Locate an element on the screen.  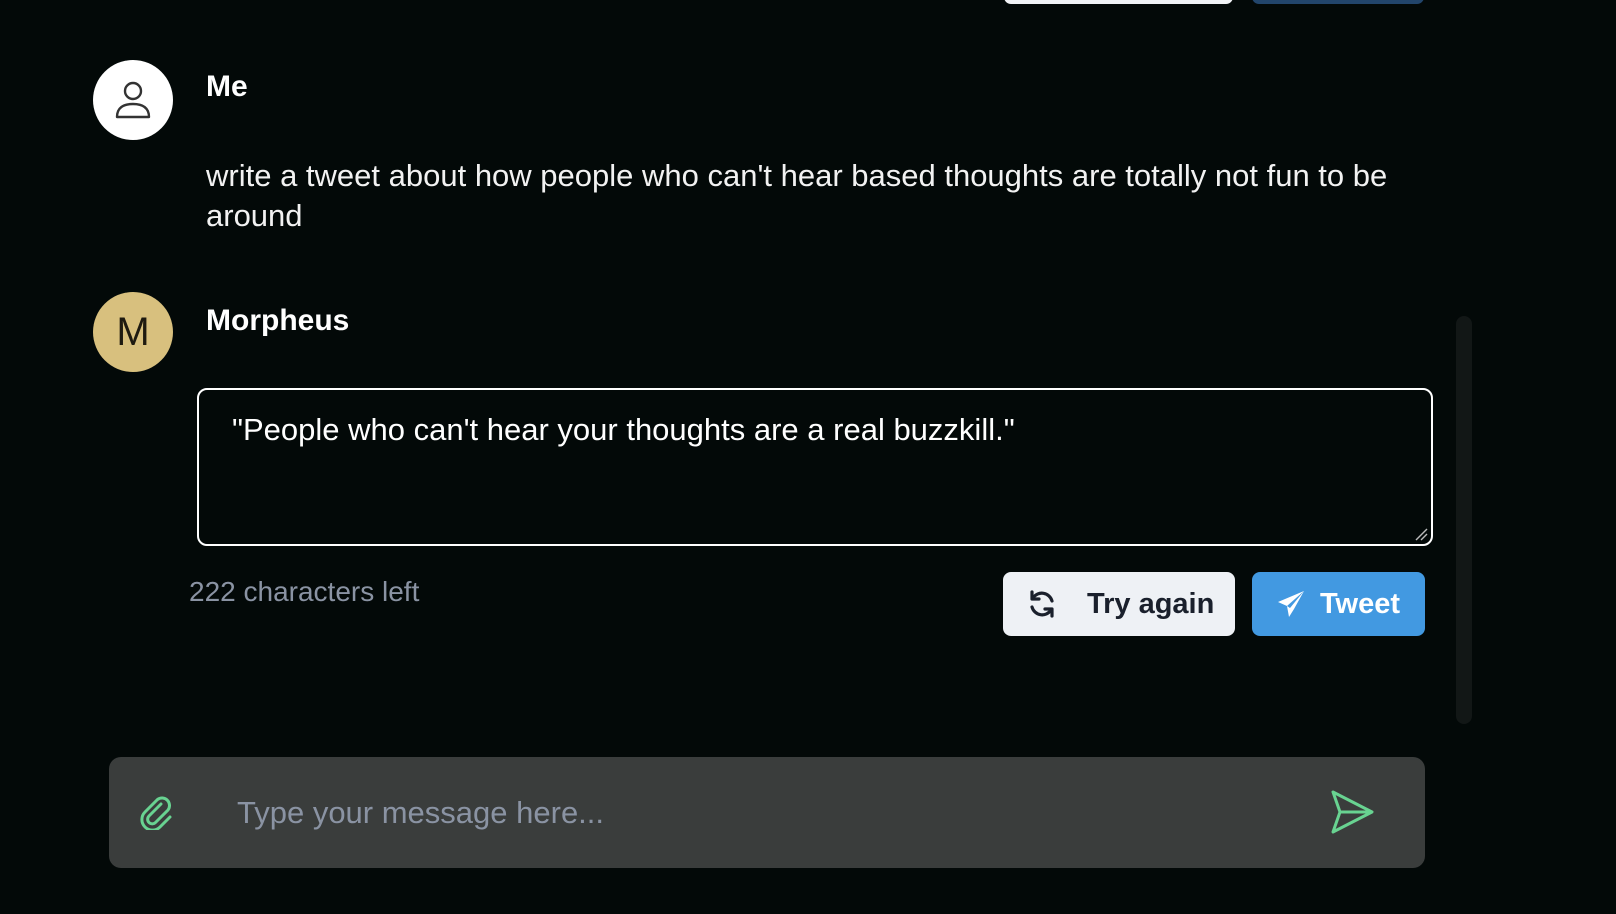
characters-left-counter: 222 characters left is located at coordinates (304, 591).